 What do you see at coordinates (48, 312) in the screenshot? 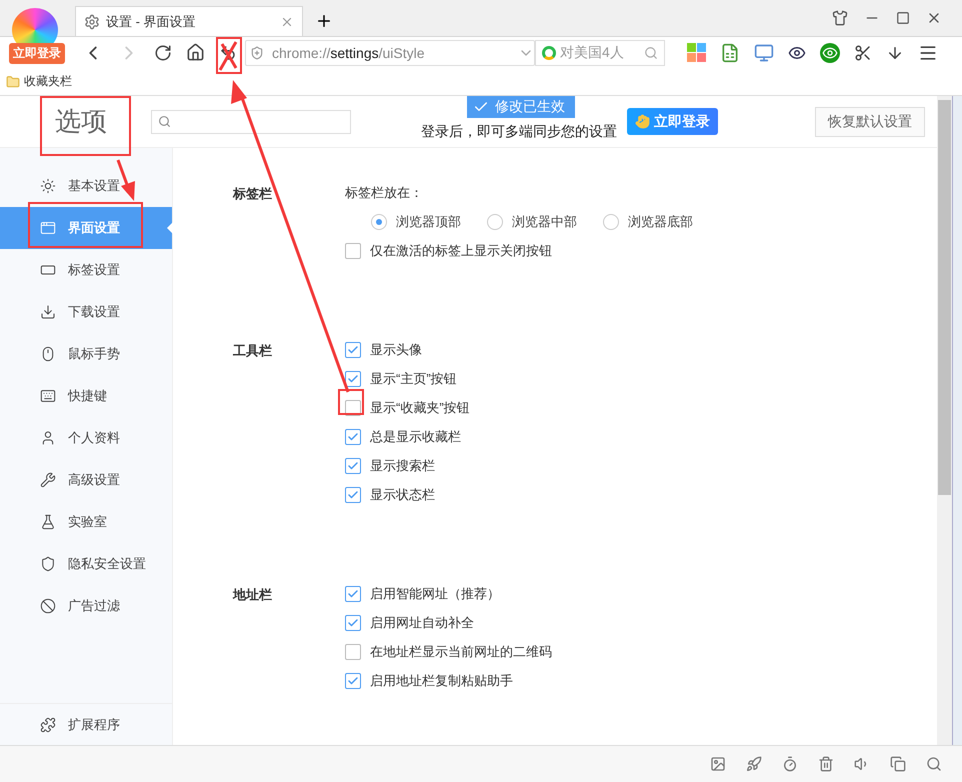
I see `download-icon` at bounding box center [48, 312].